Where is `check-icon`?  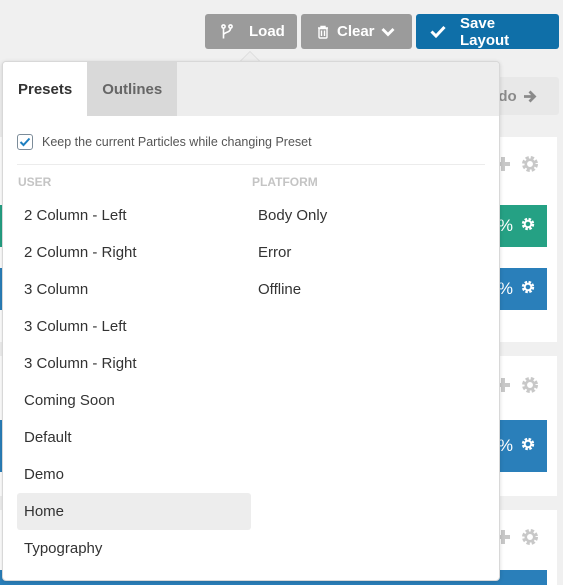 check-icon is located at coordinates (438, 31).